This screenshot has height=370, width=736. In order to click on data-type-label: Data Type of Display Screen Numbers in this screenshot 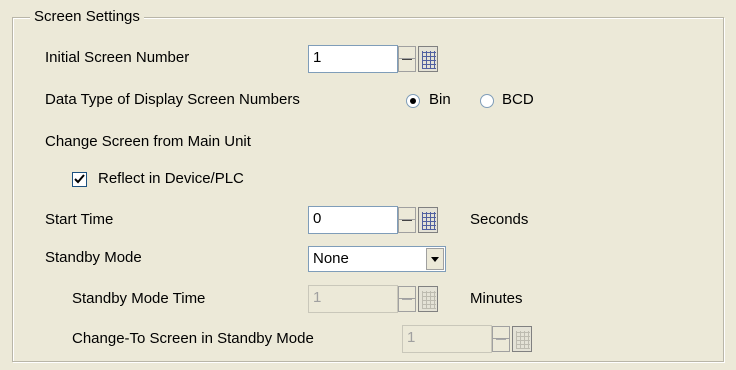, I will do `click(172, 99)`.